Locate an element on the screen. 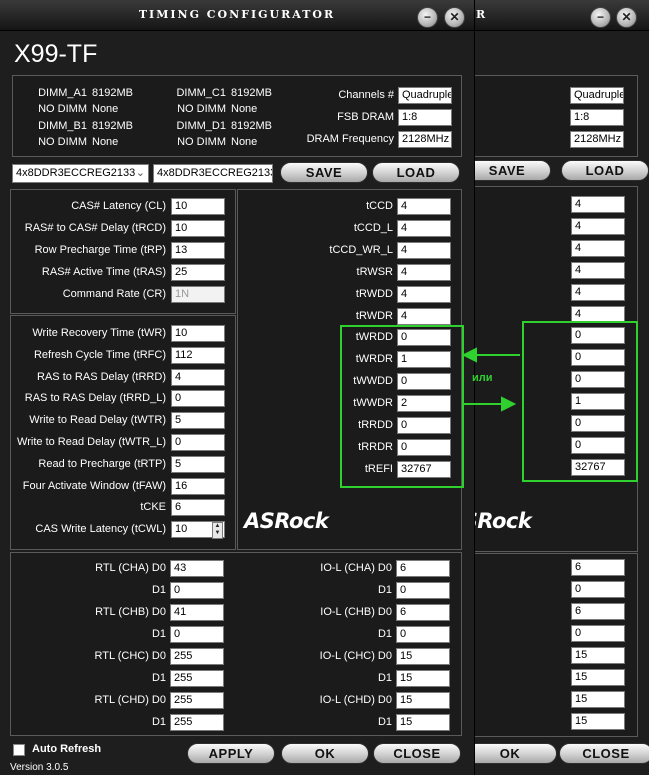 The height and width of the screenshot is (775, 649). annotation-text: или is located at coordinates (482, 378).